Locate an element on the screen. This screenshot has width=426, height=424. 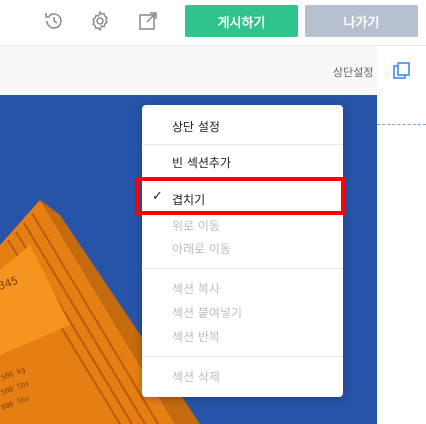
right-gutter is located at coordinates (401, 235).